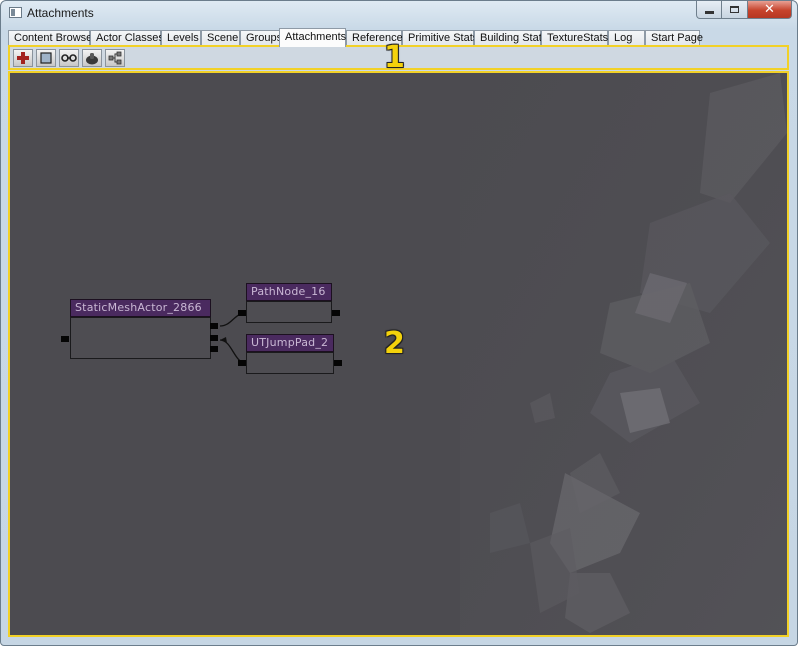 The height and width of the screenshot is (648, 800). What do you see at coordinates (394, 57) in the screenshot?
I see `annotation-marker-1: 1` at bounding box center [394, 57].